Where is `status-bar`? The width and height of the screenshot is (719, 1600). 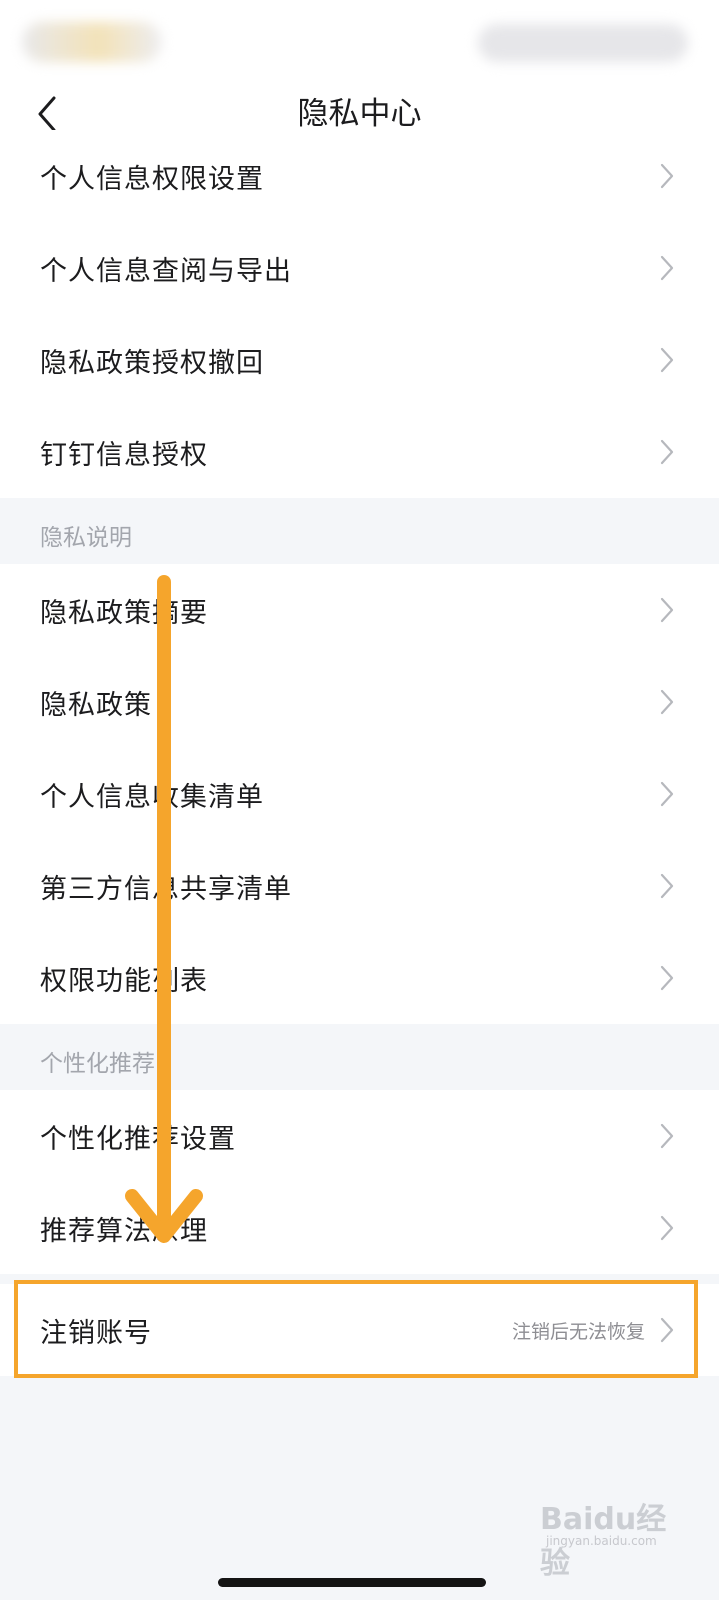
status-bar is located at coordinates (359, 42).